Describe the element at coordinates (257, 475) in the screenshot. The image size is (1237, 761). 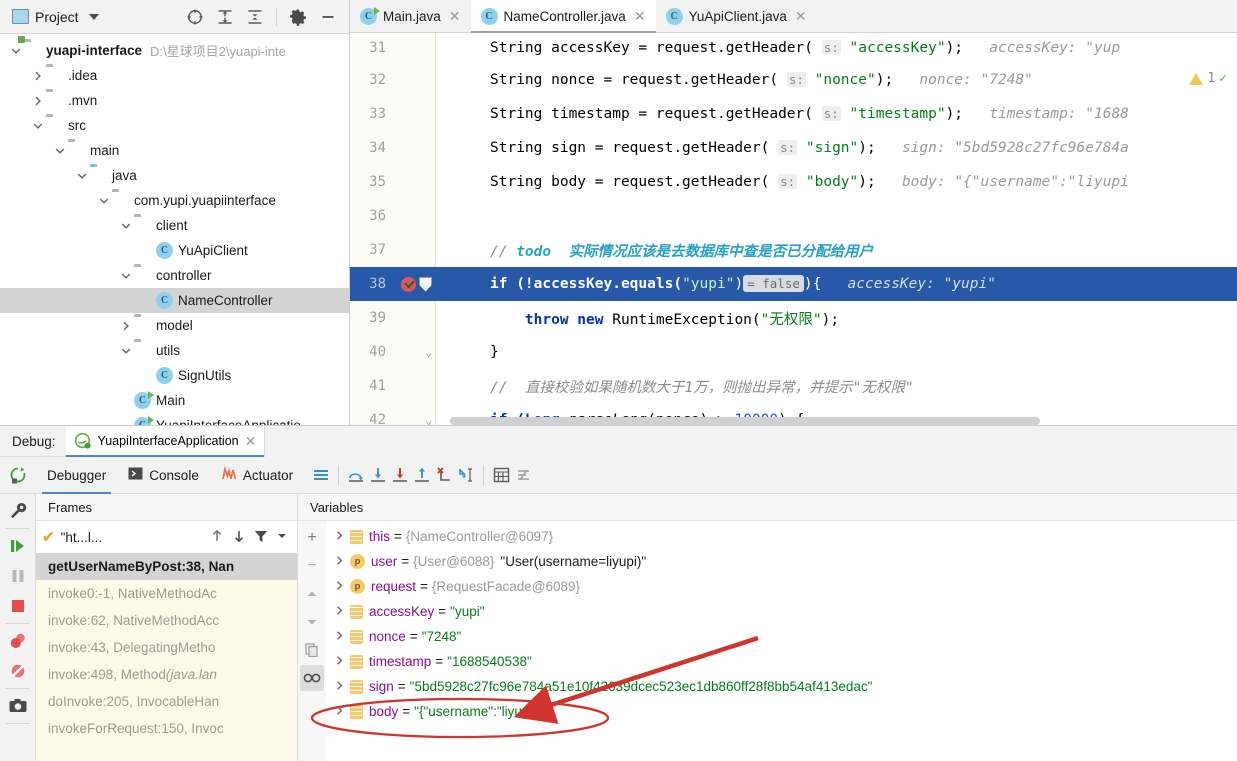
I see `tab-actuator: Actuator` at that location.